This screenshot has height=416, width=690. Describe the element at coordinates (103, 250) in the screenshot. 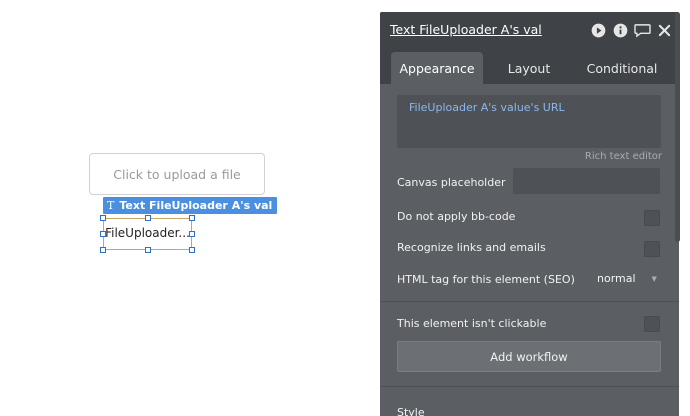

I see `resize-handle-bottom-left` at that location.